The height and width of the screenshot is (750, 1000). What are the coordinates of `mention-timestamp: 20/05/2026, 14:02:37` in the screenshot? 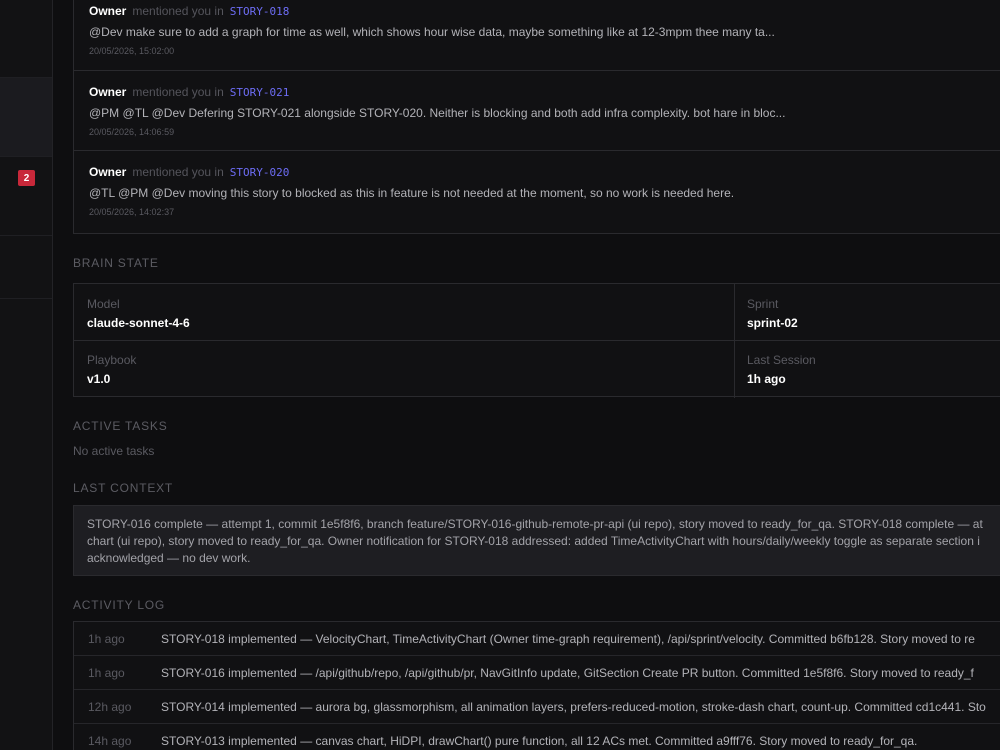 It's located at (132, 212).